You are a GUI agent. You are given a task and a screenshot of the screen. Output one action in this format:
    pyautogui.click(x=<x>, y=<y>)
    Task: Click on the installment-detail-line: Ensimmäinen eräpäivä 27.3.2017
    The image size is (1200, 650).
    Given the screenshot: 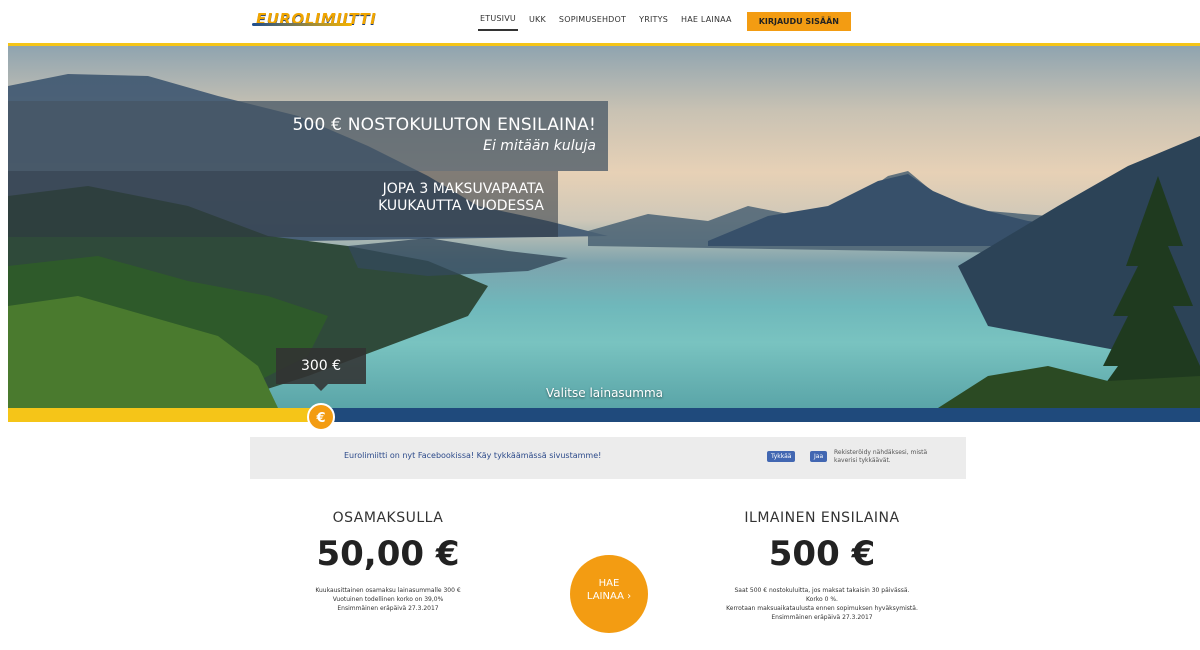 What is the action you would take?
    pyautogui.click(x=388, y=608)
    